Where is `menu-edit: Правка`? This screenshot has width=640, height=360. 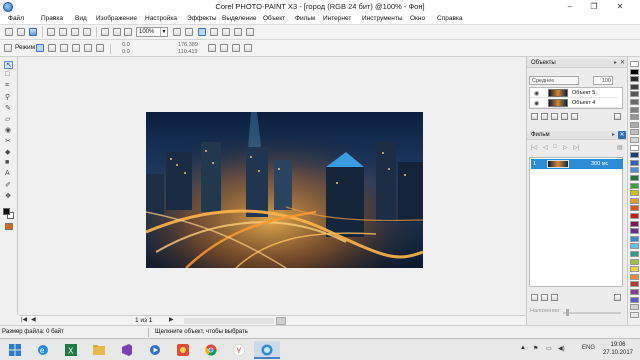
menu-edit: Правка is located at coordinates (52, 18).